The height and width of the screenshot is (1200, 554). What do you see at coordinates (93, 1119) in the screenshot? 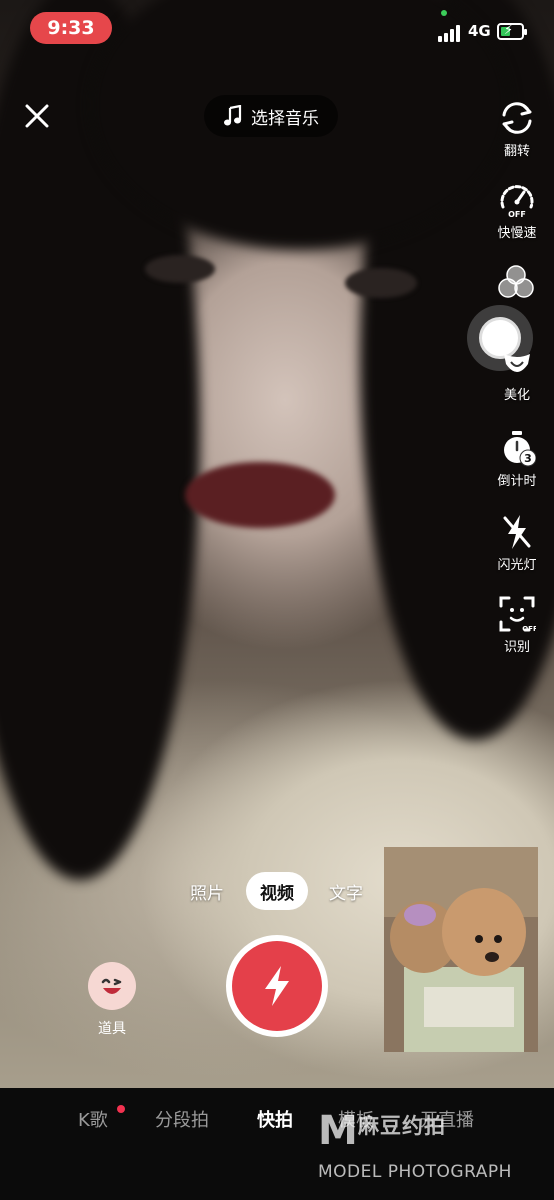
I see `nav-karaoke: K歌` at bounding box center [93, 1119].